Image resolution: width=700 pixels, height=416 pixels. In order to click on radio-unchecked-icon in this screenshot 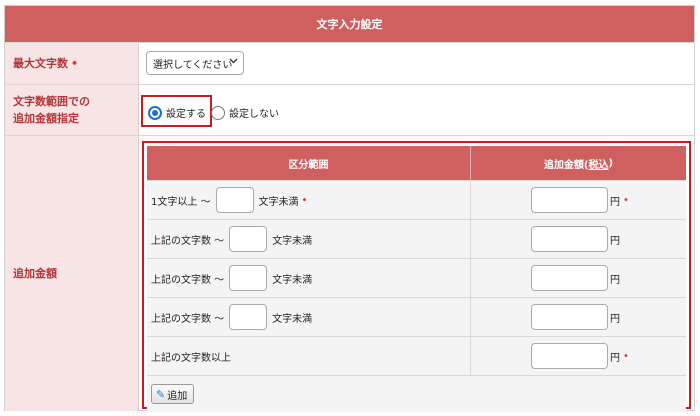, I will do `click(218, 112)`.